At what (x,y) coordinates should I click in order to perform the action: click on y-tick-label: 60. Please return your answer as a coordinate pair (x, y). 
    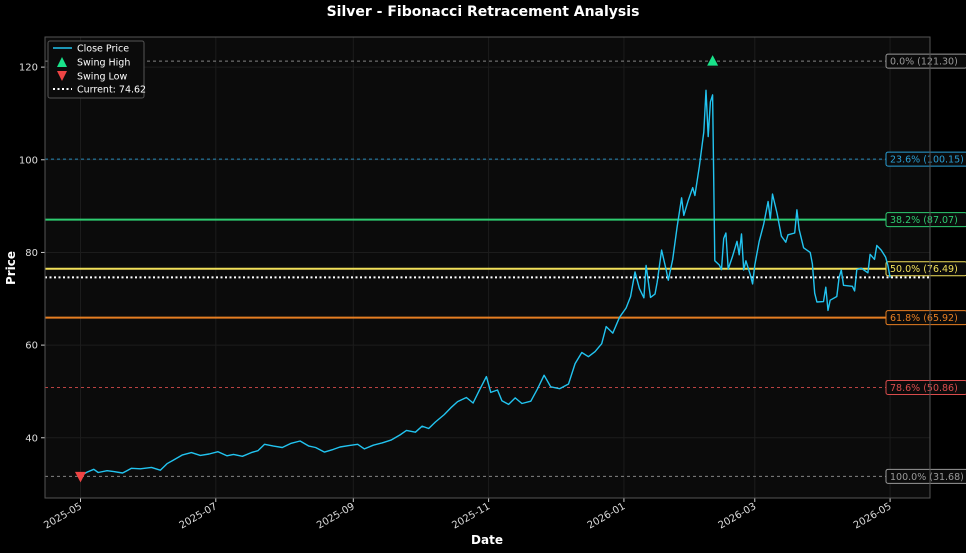
    Looking at the image, I should click on (31, 346).